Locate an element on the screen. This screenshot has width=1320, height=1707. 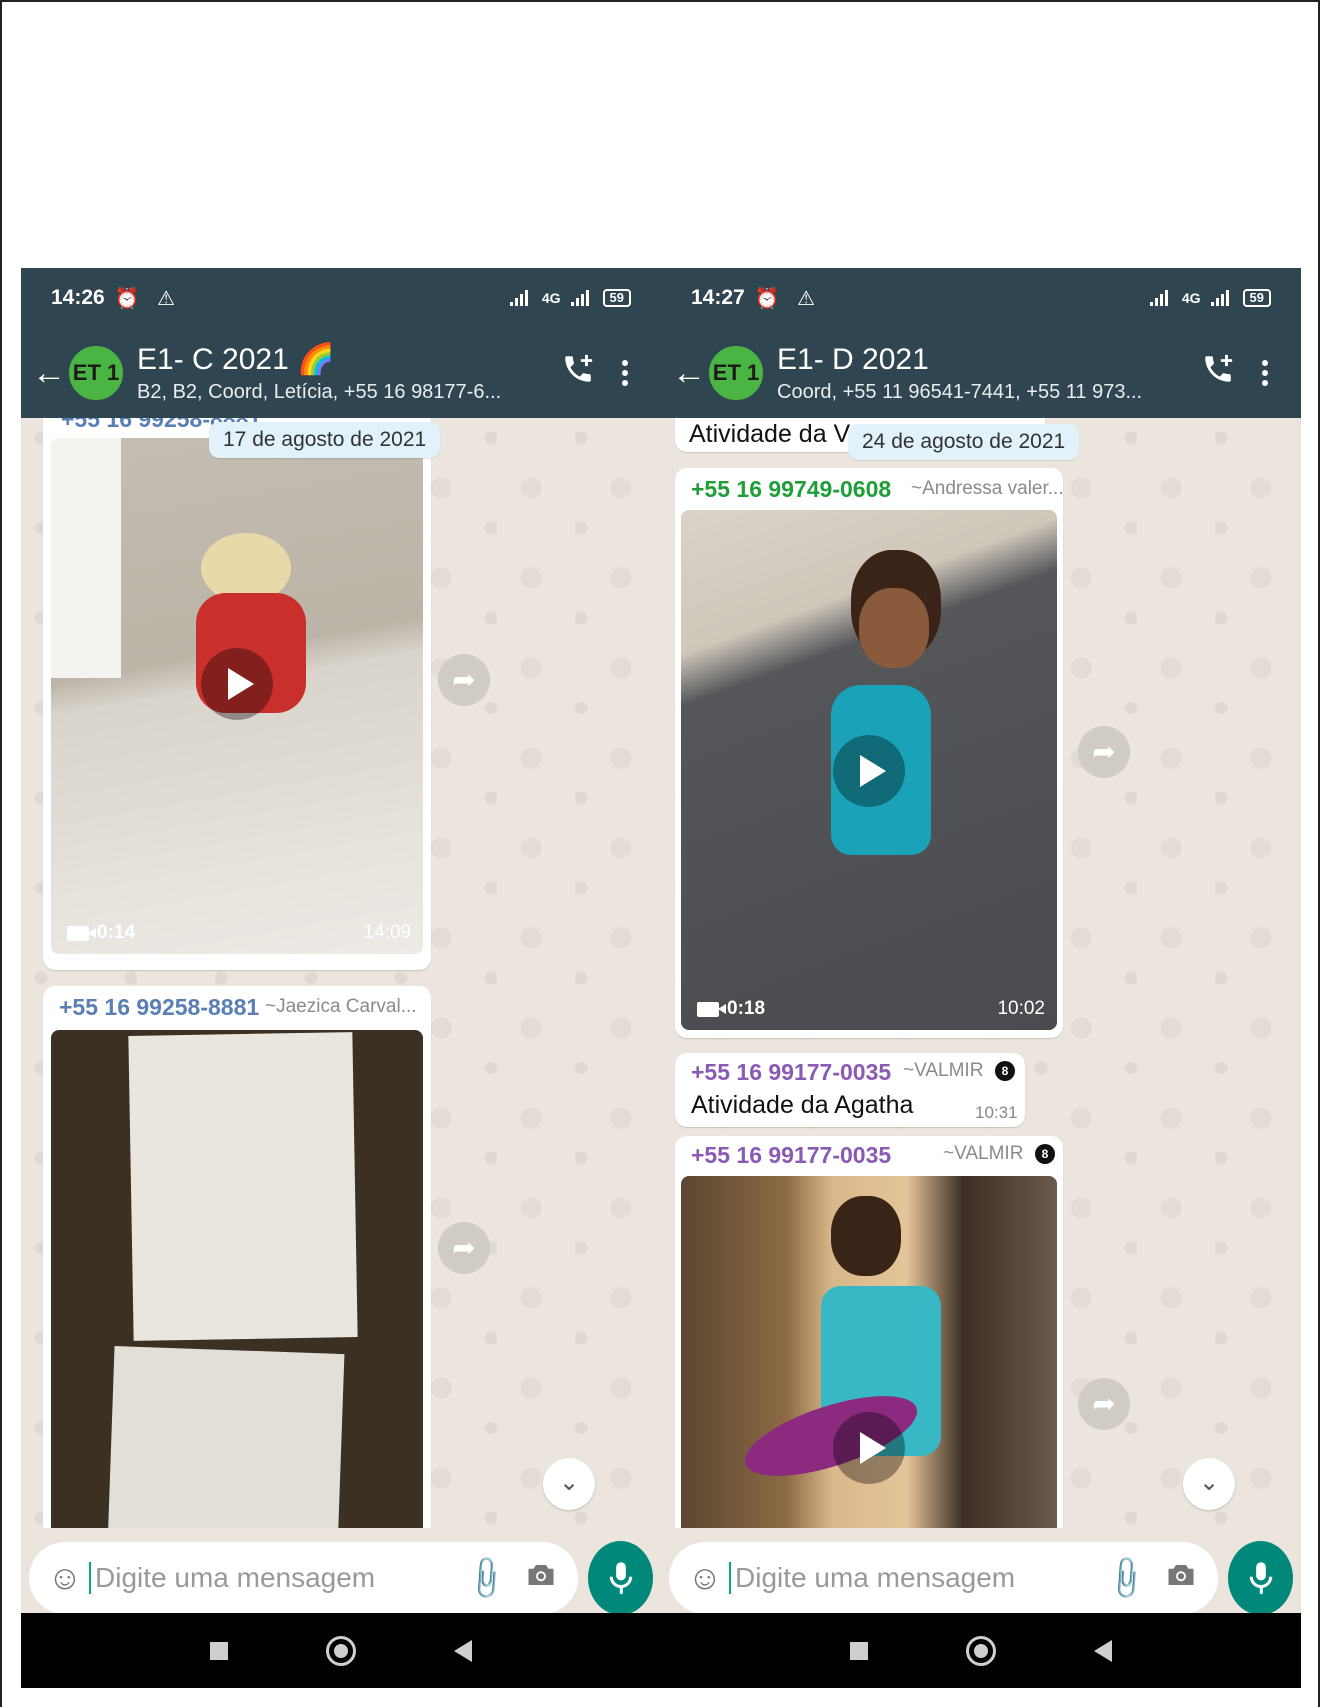
status-time: 14:27 is located at coordinates (718, 297).